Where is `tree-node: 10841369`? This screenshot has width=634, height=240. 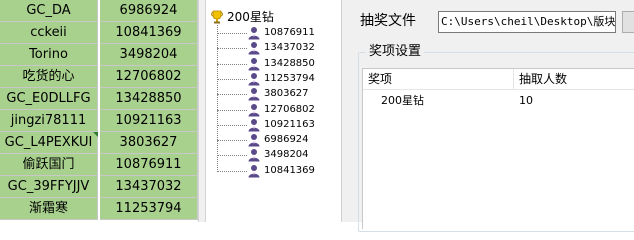 tree-node: 10841369 is located at coordinates (266, 171).